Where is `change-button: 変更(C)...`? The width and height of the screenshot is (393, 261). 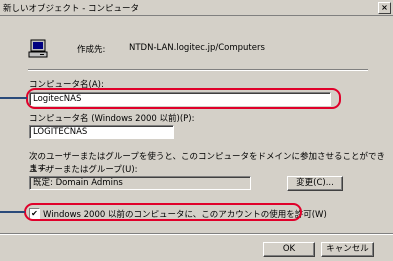
change-button: 変更(C)... is located at coordinates (315, 183).